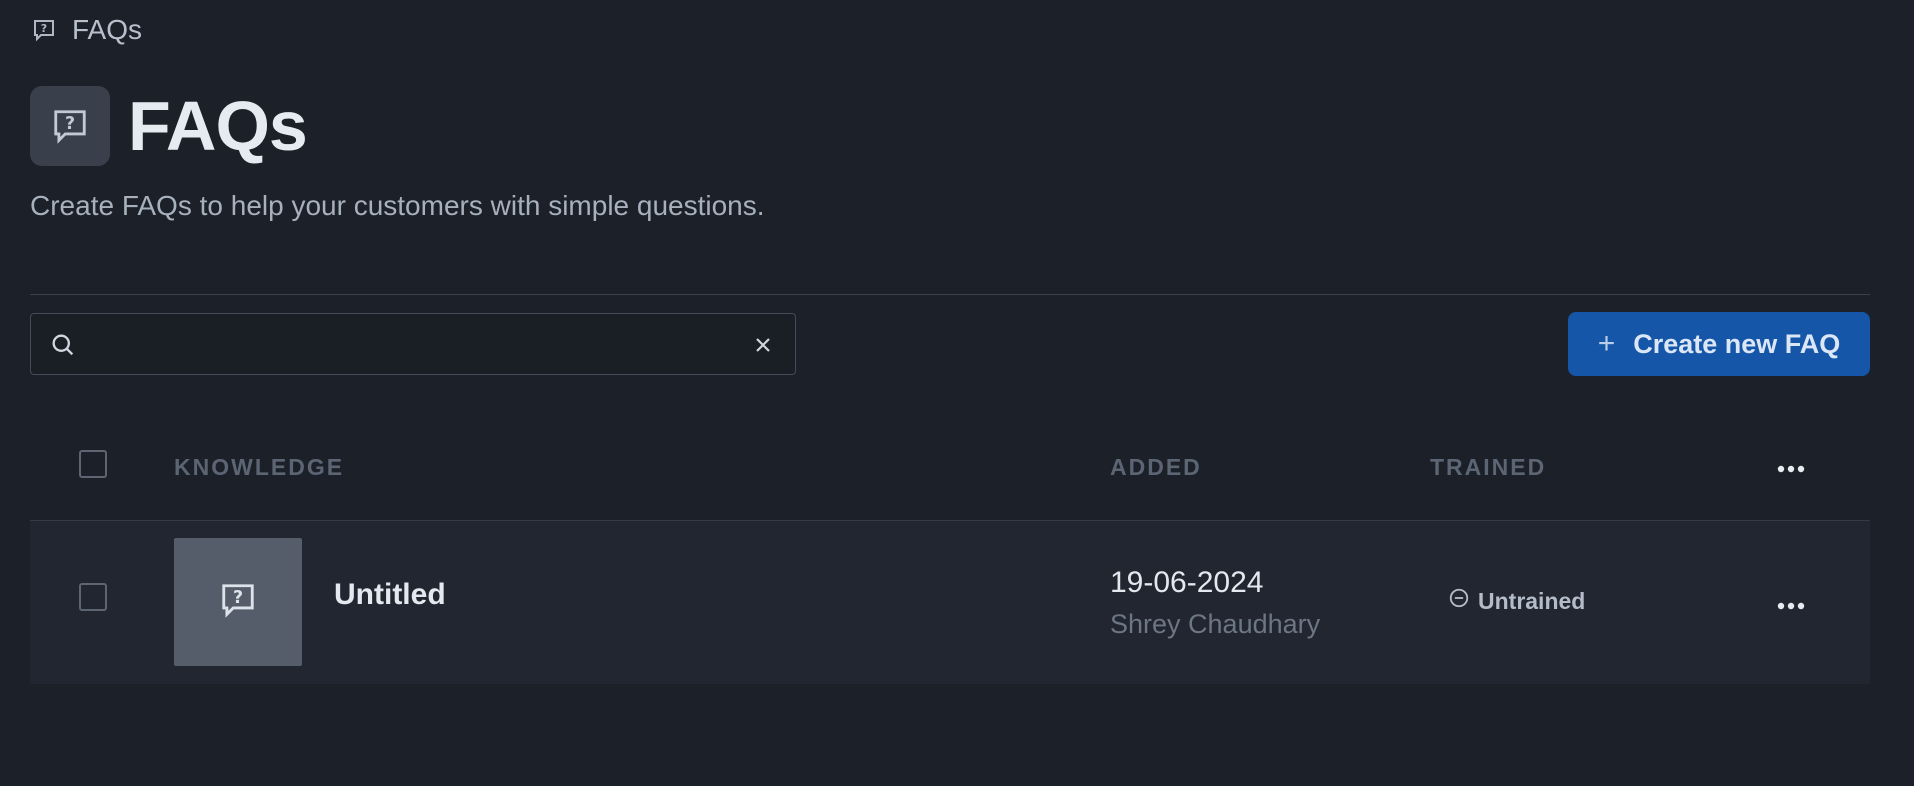 The height and width of the screenshot is (786, 1914). Describe the element at coordinates (1532, 600) in the screenshot. I see `status-label: Untrained` at that location.